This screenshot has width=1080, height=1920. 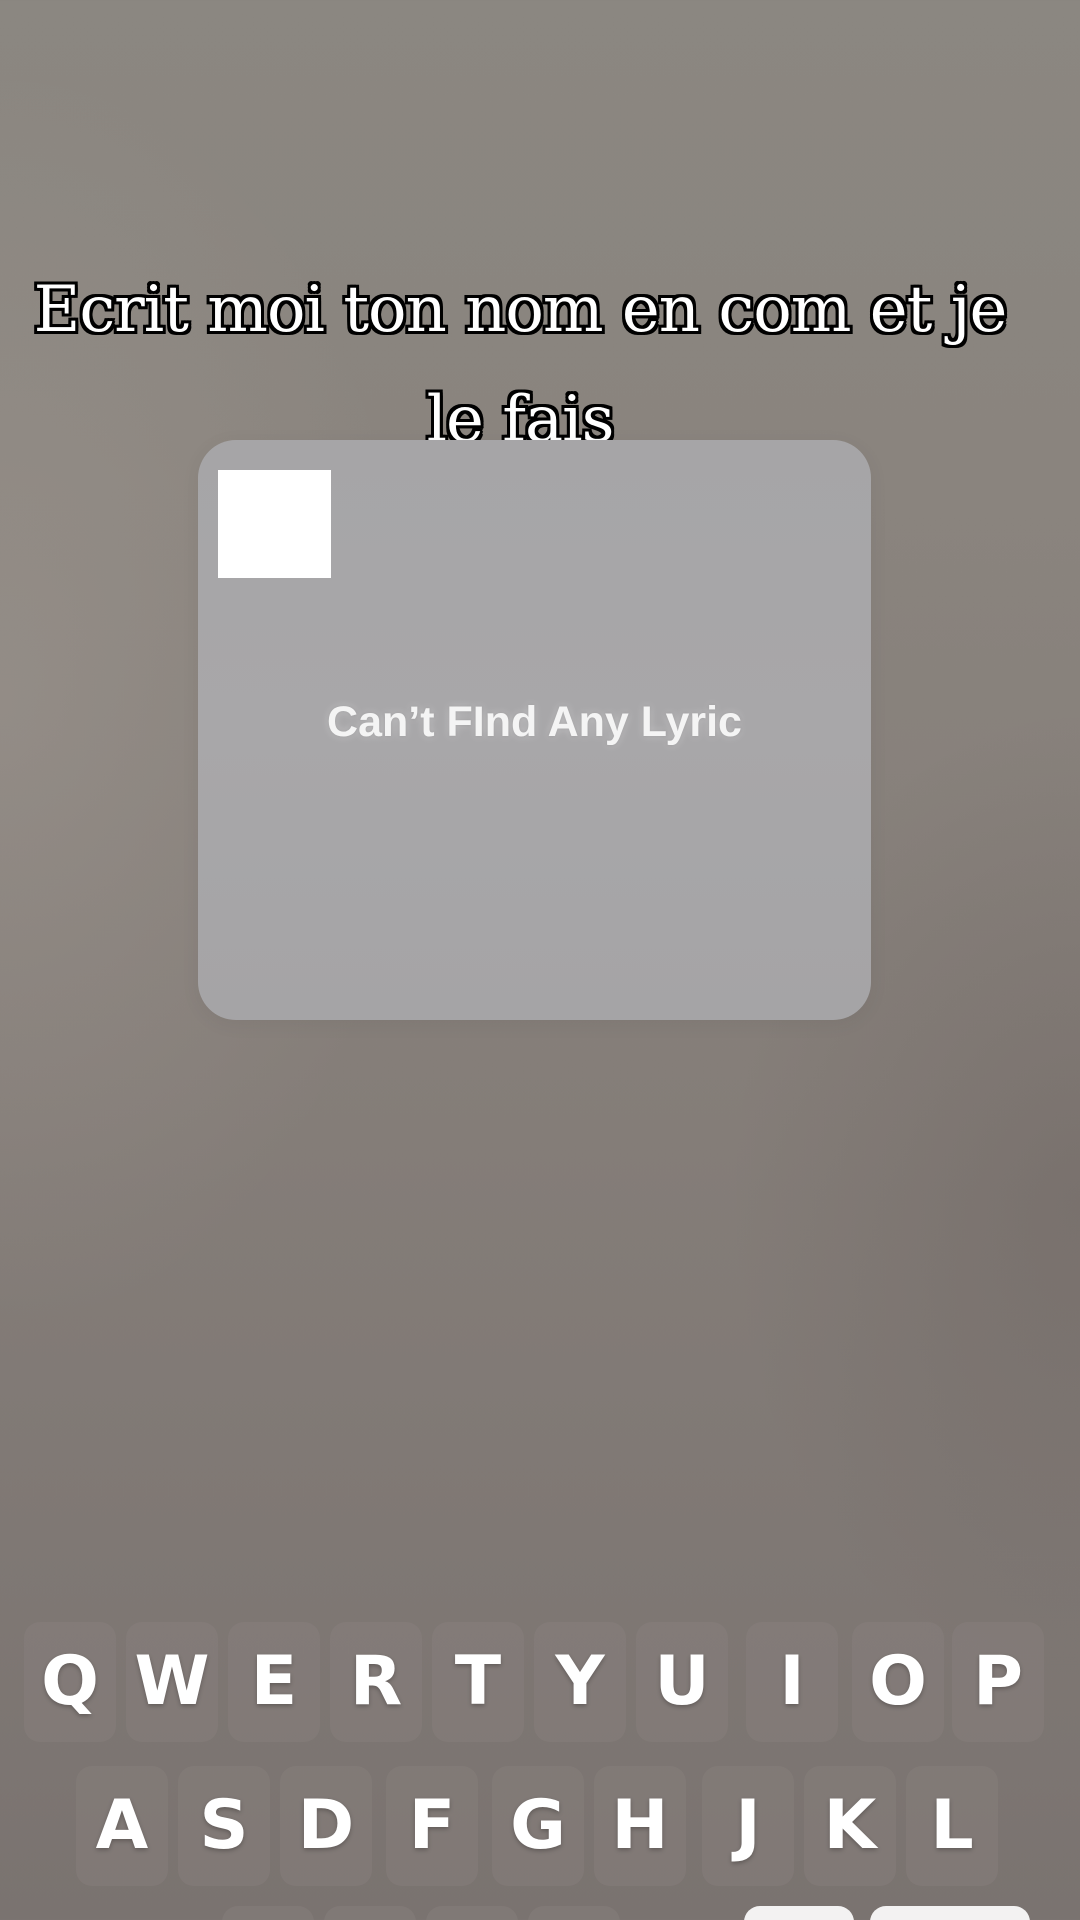 What do you see at coordinates (850, 1826) in the screenshot?
I see `key-k: K` at bounding box center [850, 1826].